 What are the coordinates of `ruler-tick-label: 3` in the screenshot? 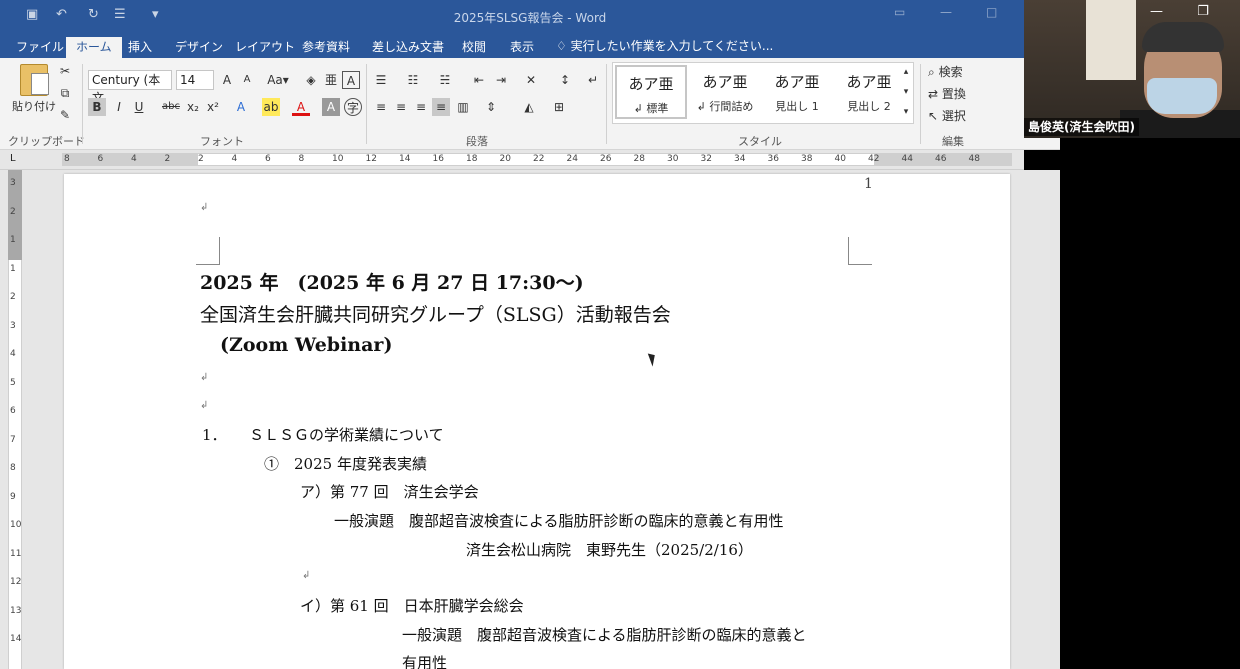 It's located at (13, 325).